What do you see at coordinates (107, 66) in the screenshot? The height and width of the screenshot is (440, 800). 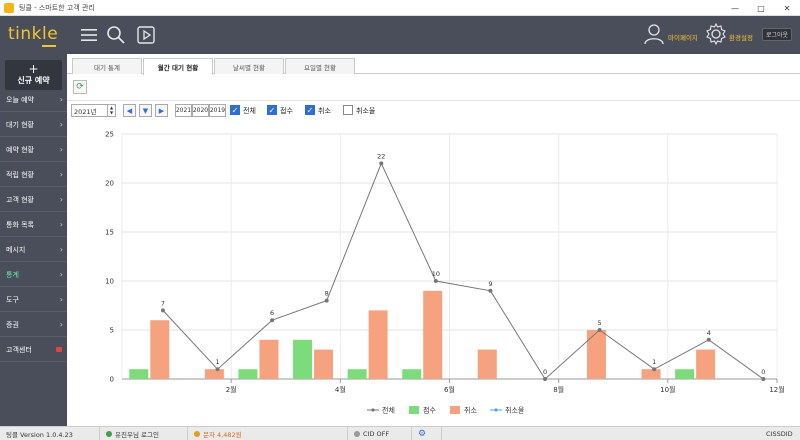 I see `tab-waiting-stats: 대기 통계` at bounding box center [107, 66].